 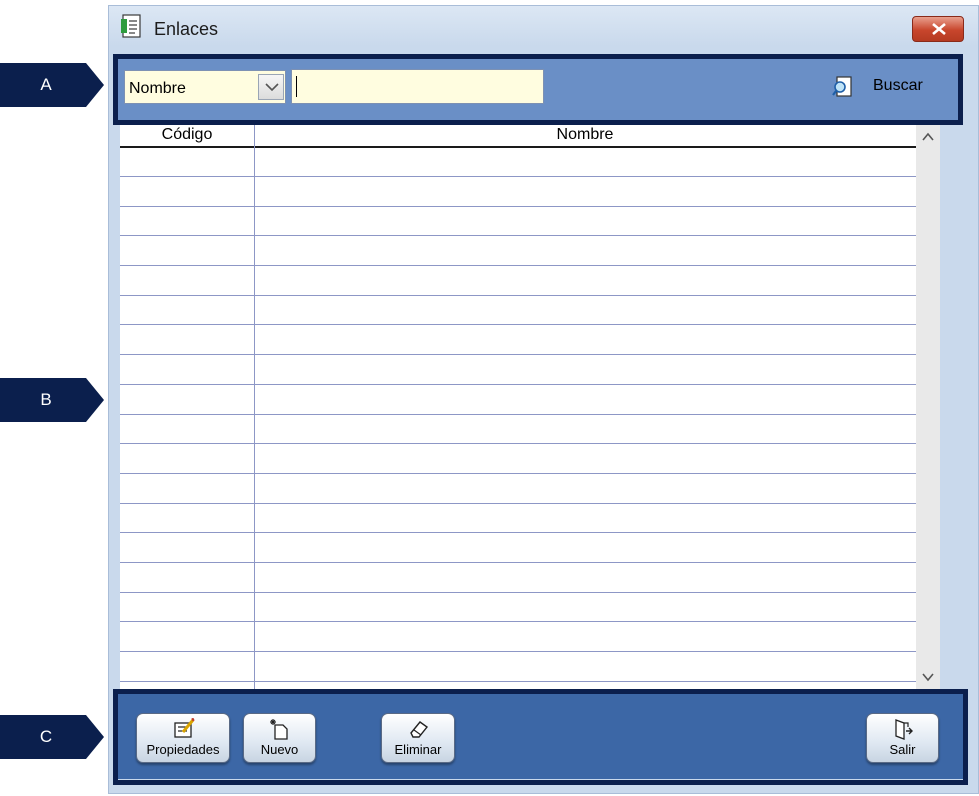 I want to click on eraser-icon, so click(x=419, y=729).